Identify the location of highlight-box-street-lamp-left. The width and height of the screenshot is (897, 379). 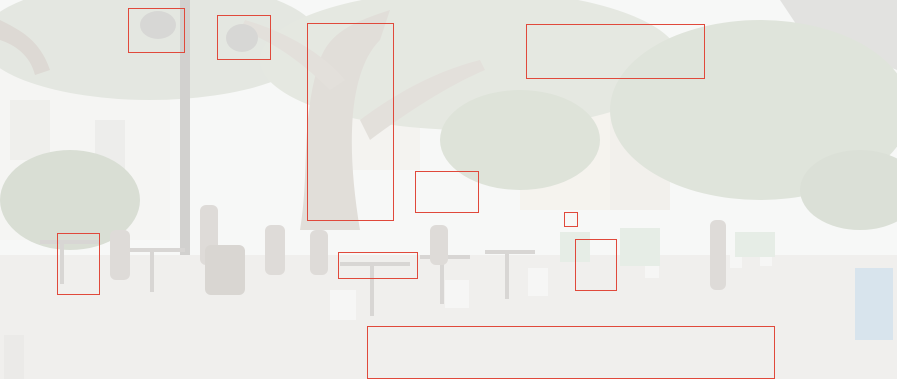
(156, 30).